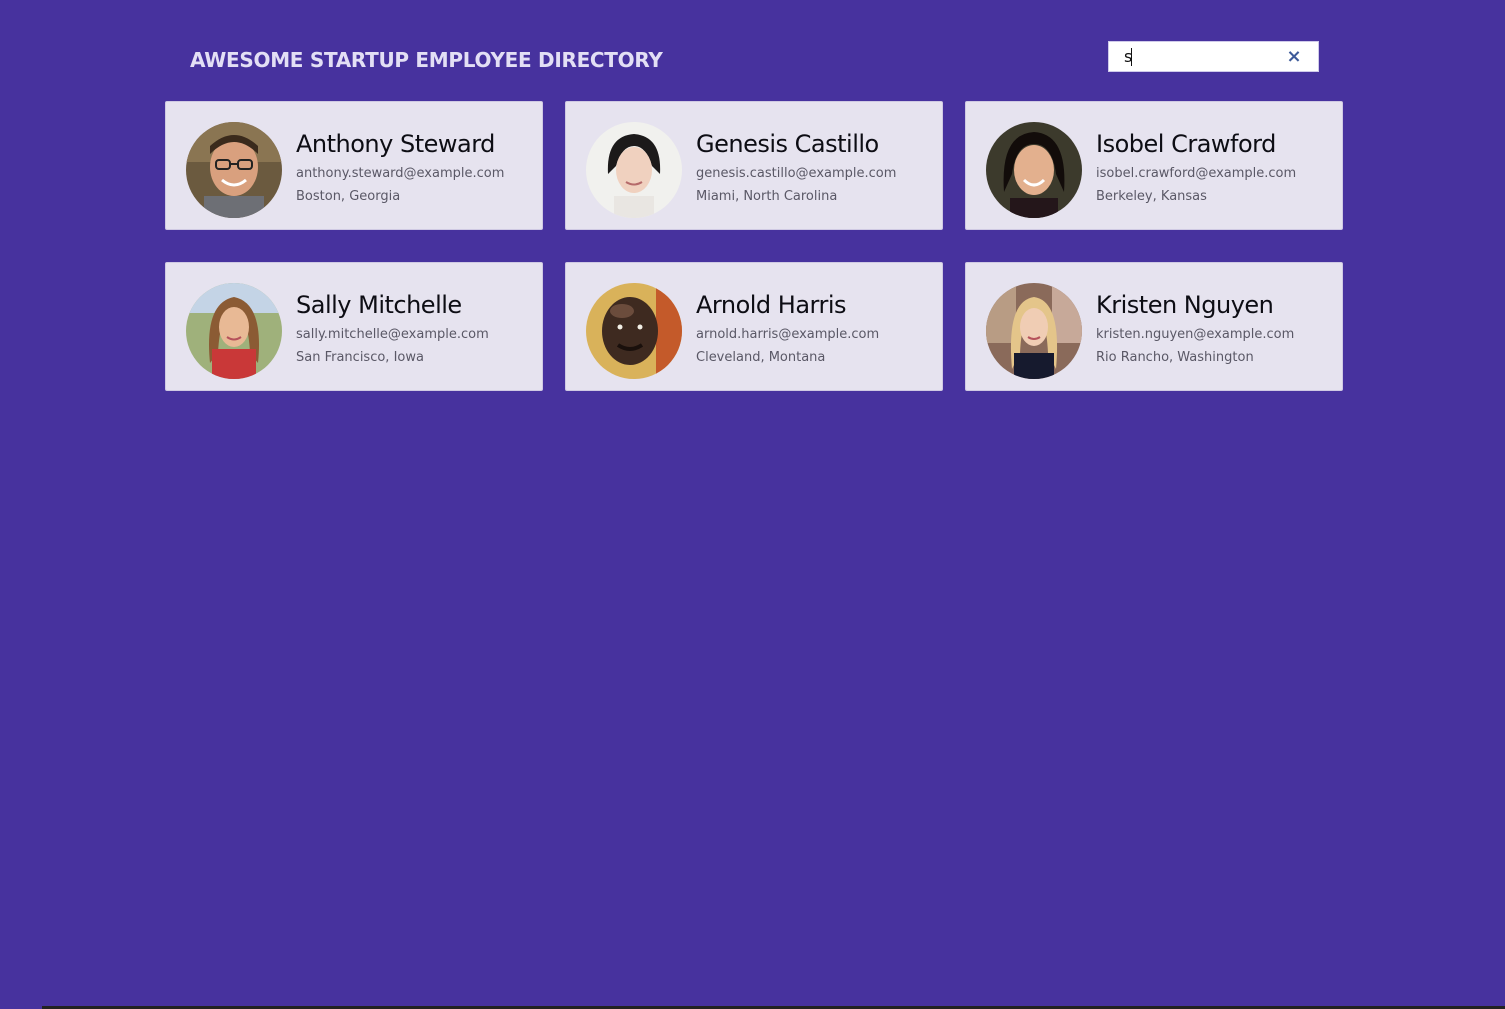  Describe the element at coordinates (1186, 144) in the screenshot. I see `employee-name: Isobel Crawford` at that location.